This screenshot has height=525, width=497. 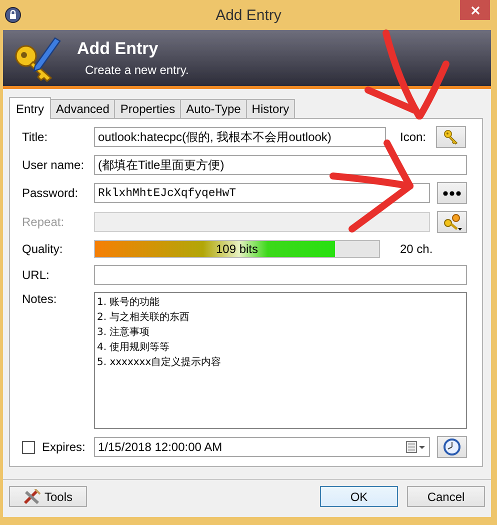 I want to click on dots-icon, so click(x=452, y=193).